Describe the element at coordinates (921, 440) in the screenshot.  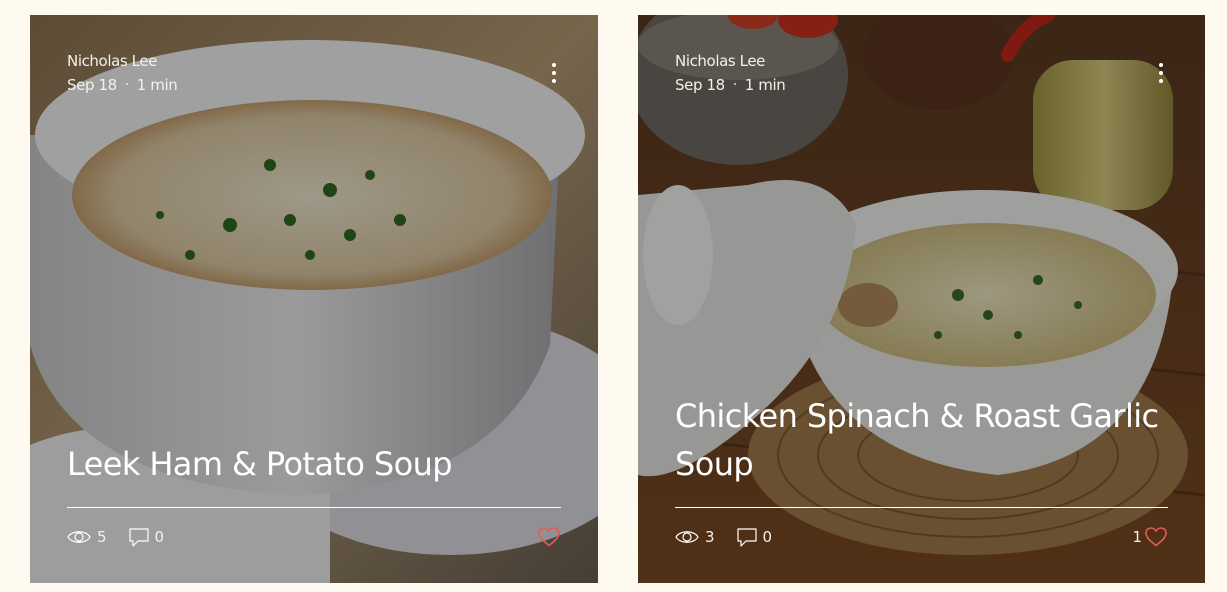
I see `post-title: Chicken Spinach & Roast Garlic Soup` at that location.